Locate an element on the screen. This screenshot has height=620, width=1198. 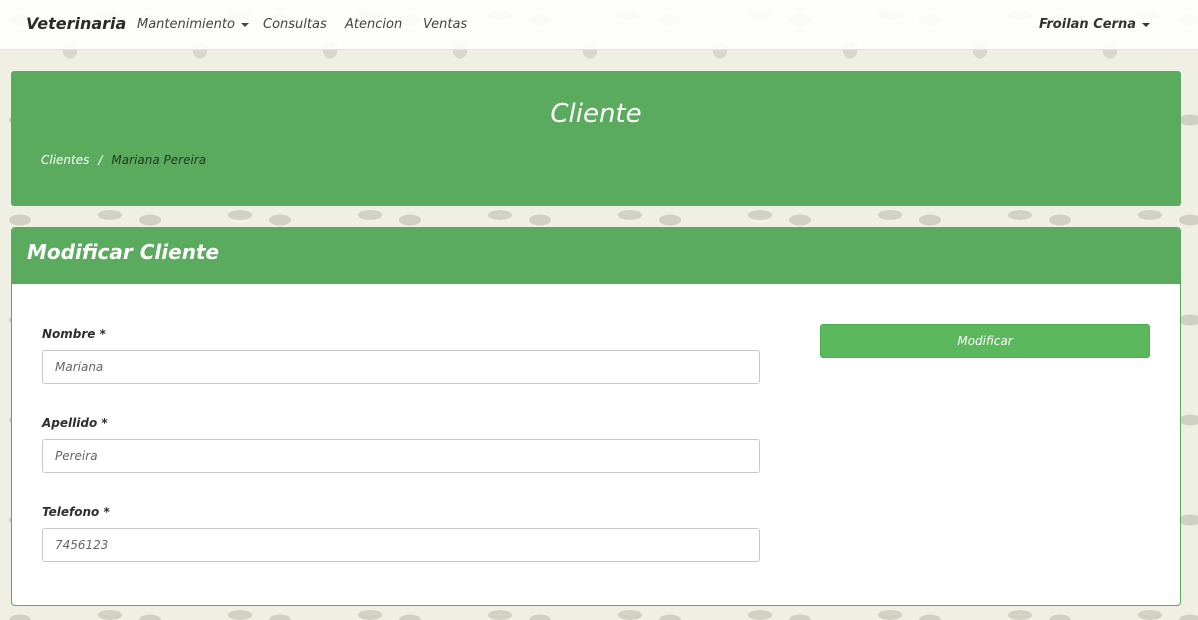
telefono-input is located at coordinates (401, 545).